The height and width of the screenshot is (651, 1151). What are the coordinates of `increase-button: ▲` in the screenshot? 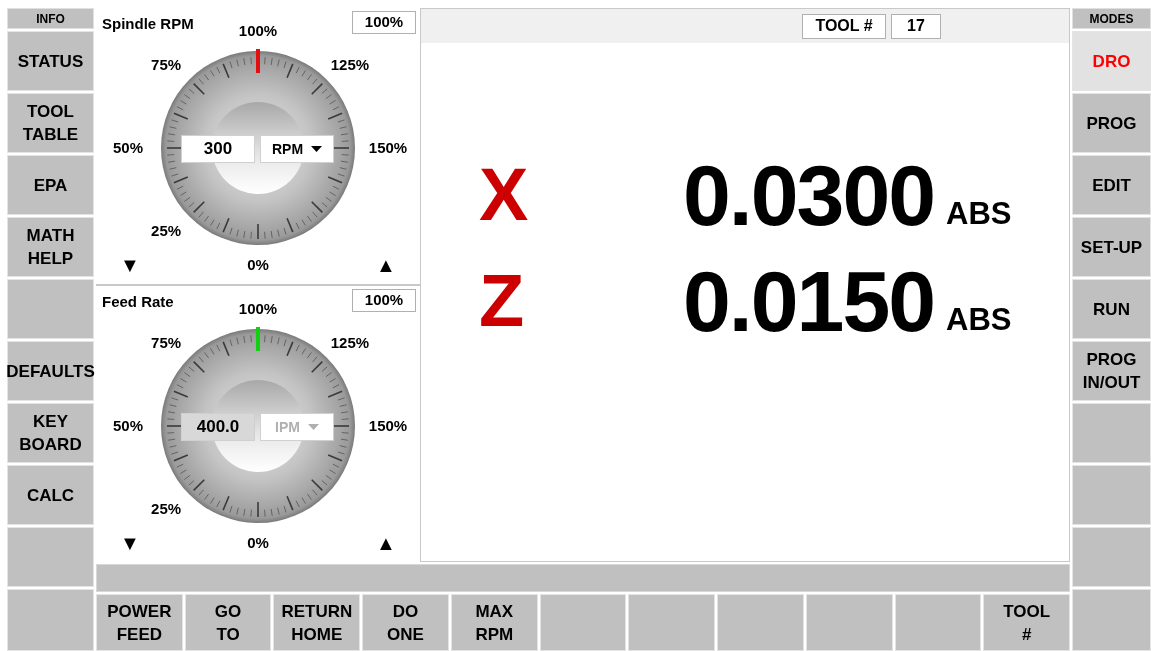 It's located at (386, 265).